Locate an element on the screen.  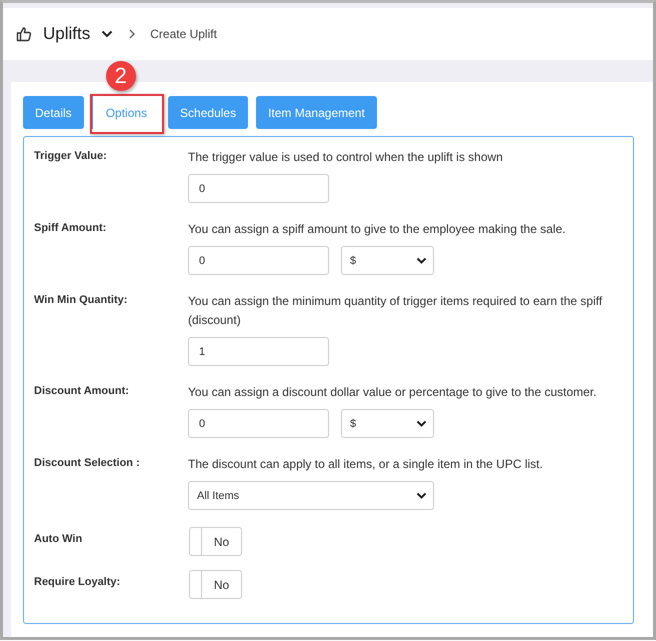
field-label: Discount Amount: is located at coordinates (82, 391).